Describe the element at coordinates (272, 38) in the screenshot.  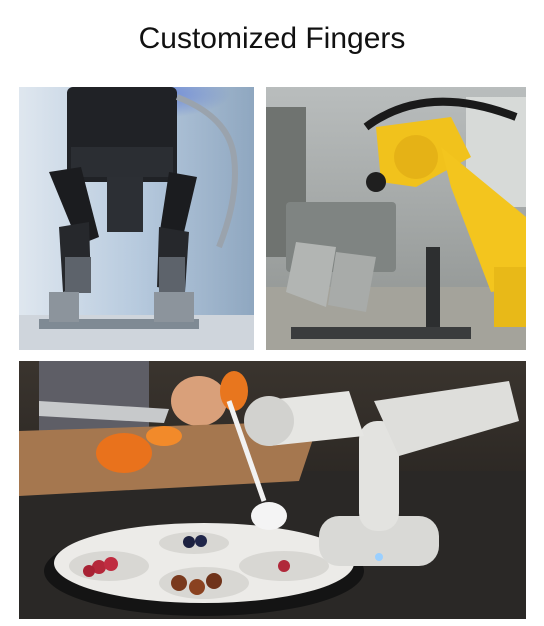
I see `page-title: Customized Fingers` at that location.